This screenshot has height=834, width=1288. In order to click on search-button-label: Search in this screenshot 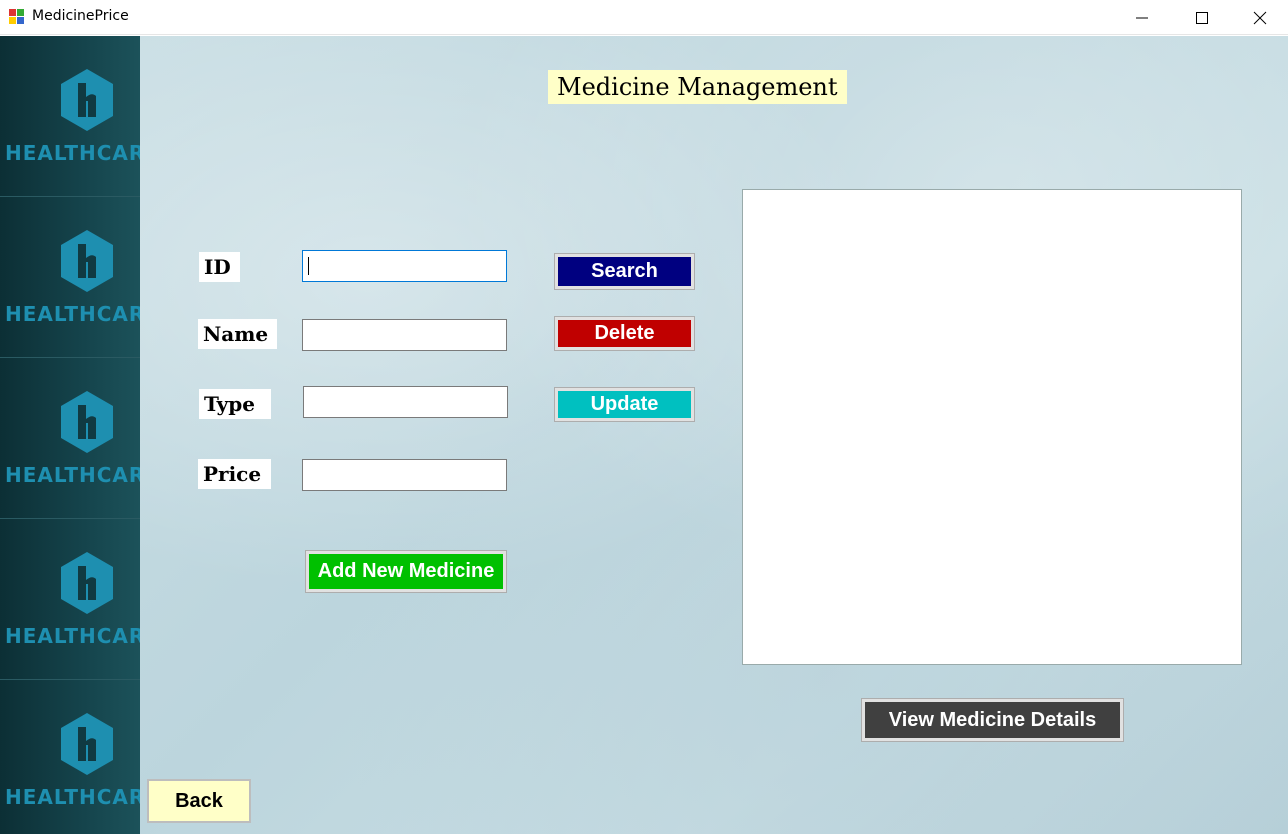, I will do `click(624, 271)`.